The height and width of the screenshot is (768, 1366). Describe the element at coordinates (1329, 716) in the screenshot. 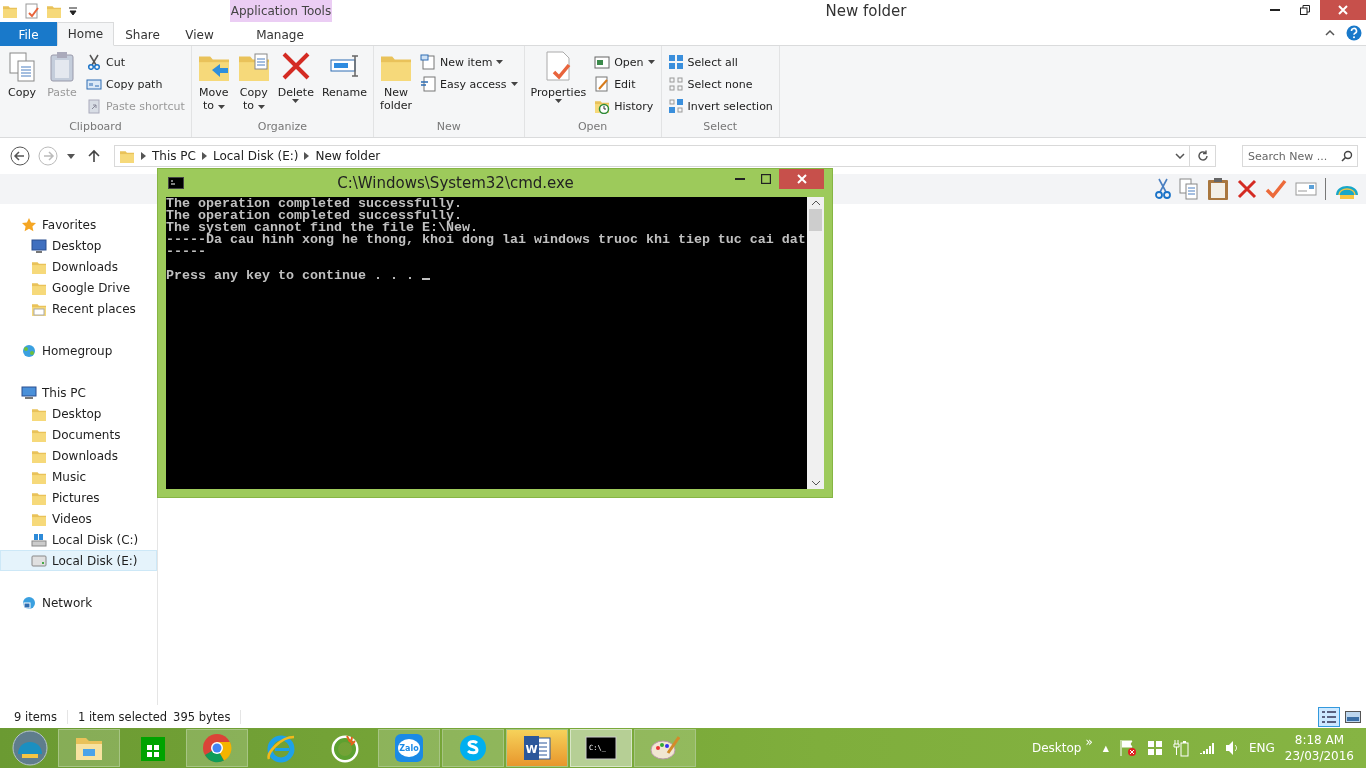

I see `details-view-button` at that location.